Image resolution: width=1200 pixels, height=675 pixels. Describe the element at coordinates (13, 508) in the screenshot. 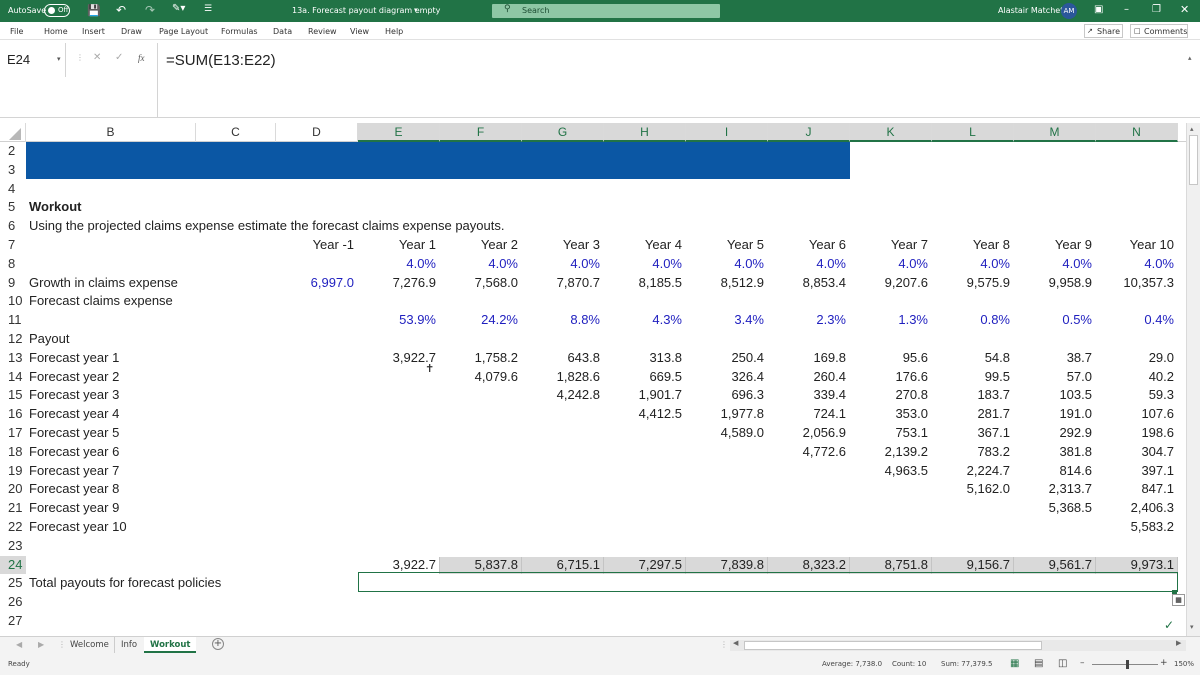

I see `row-header: 21` at that location.